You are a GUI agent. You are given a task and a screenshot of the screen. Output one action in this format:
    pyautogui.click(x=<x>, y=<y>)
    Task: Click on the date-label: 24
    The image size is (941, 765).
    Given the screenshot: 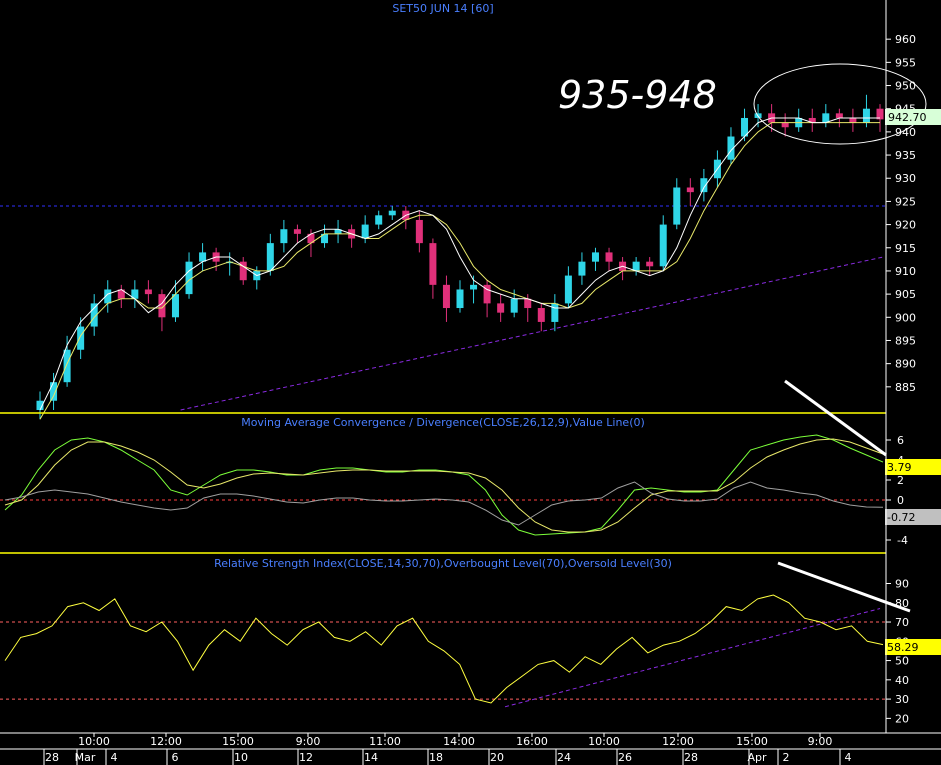 What is the action you would take?
    pyautogui.click(x=564, y=757)
    